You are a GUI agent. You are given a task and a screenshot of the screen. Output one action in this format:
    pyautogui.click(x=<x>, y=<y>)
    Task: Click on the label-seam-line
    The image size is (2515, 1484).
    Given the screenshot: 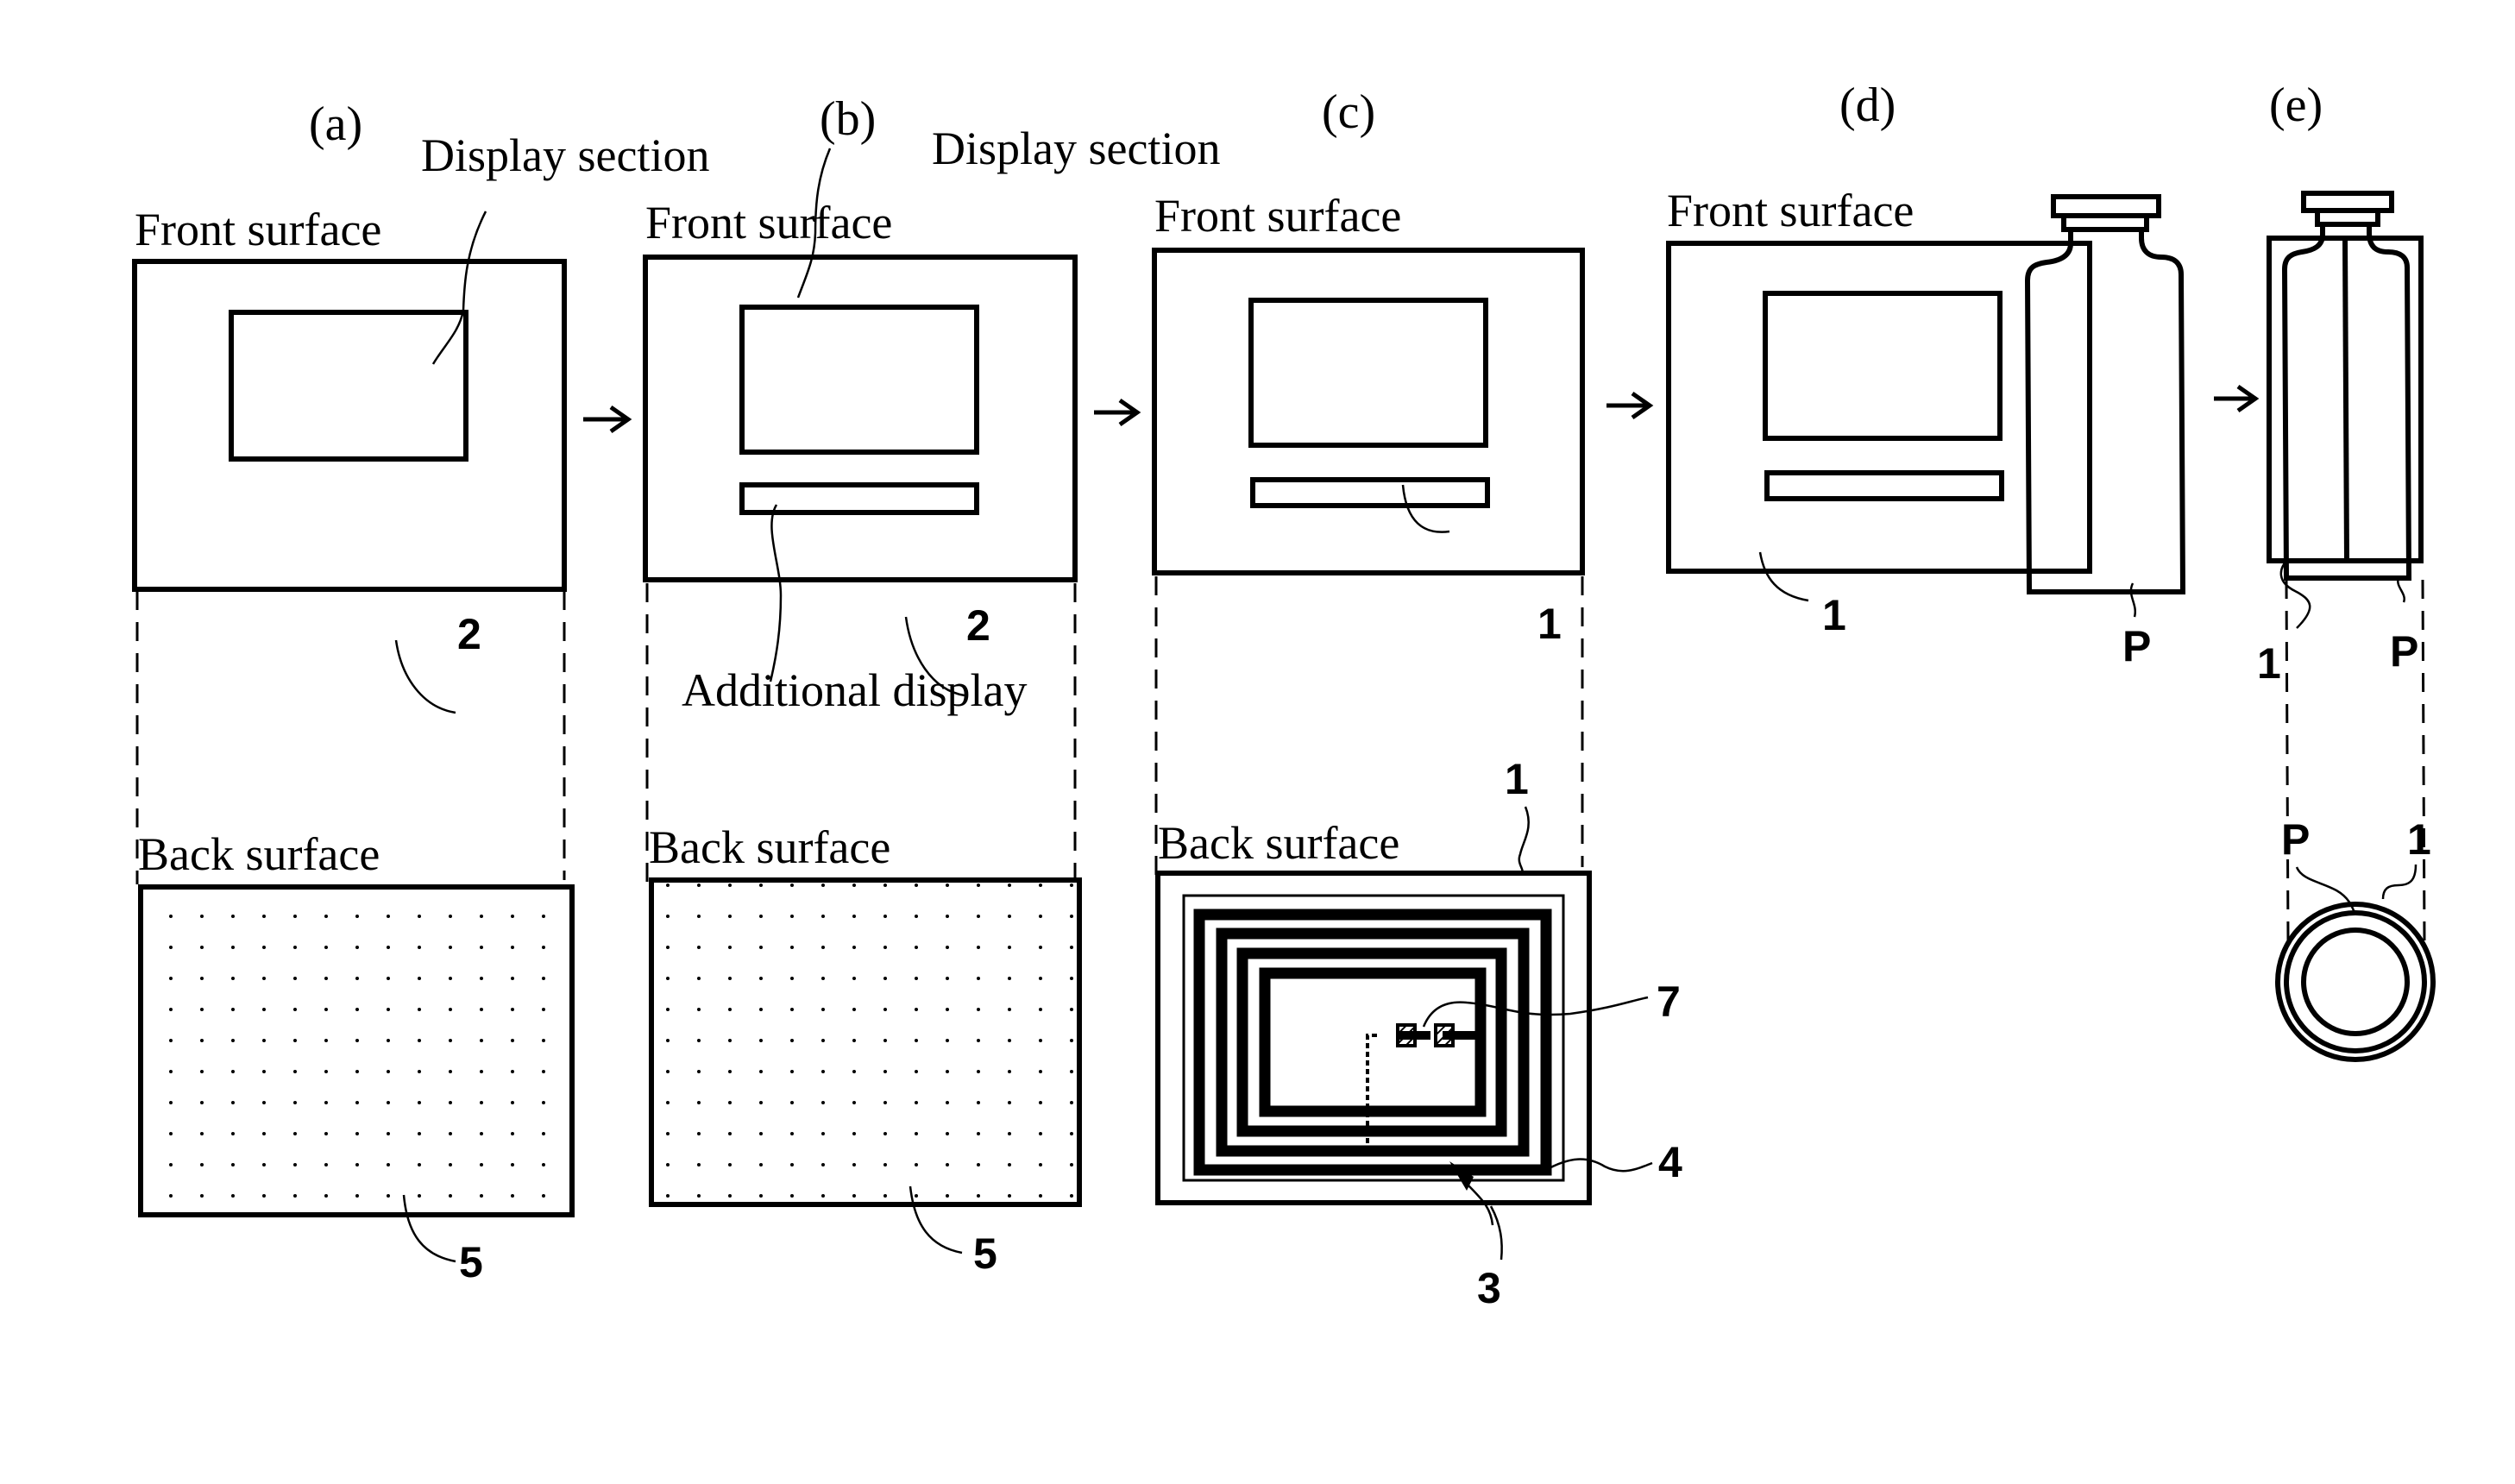 What is the action you would take?
    pyautogui.click(x=2346, y=399)
    